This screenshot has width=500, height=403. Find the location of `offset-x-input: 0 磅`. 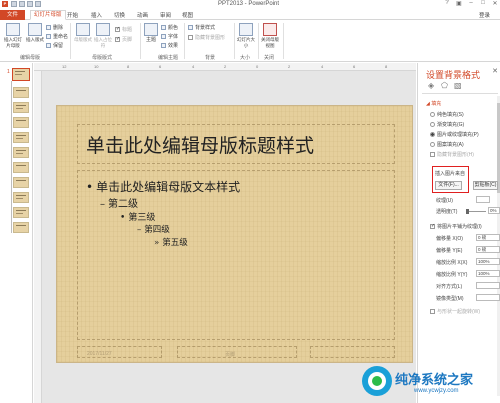

offset-x-input: 0 磅 is located at coordinates (488, 237).